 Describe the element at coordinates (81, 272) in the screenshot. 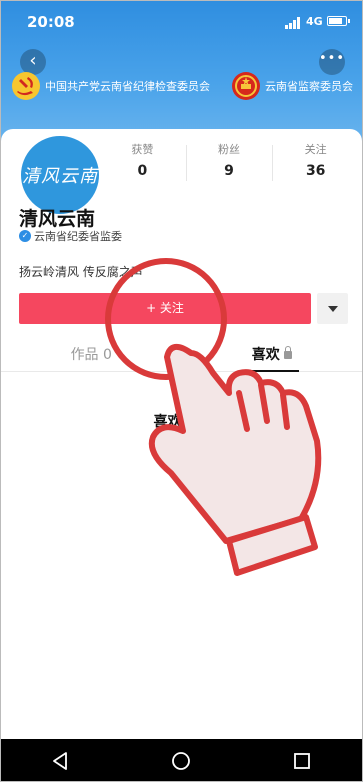

I see `profile-bio: 扬云岭清风 传反腐之声` at that location.